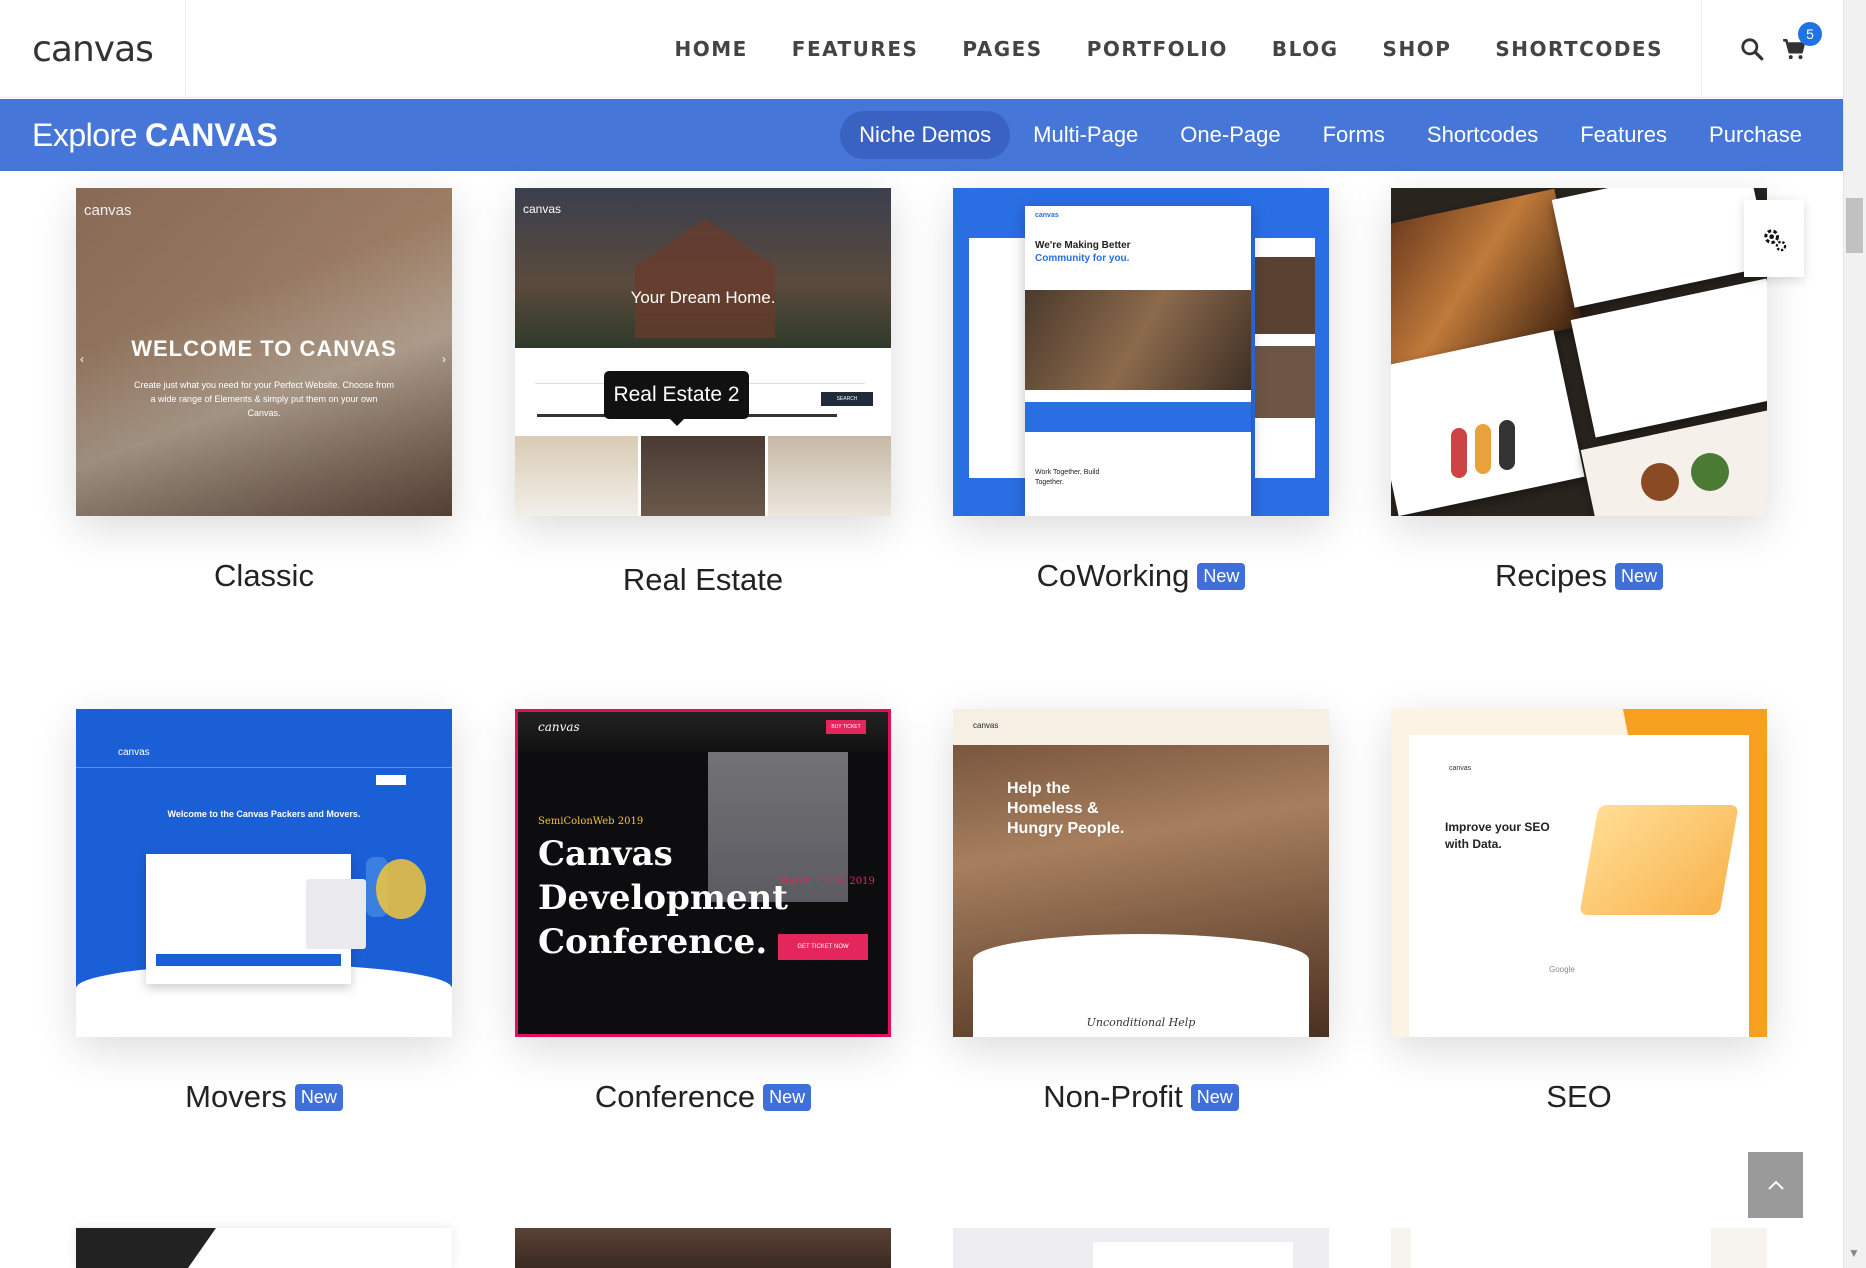  I want to click on demo-title: Movers New, so click(264, 1097).